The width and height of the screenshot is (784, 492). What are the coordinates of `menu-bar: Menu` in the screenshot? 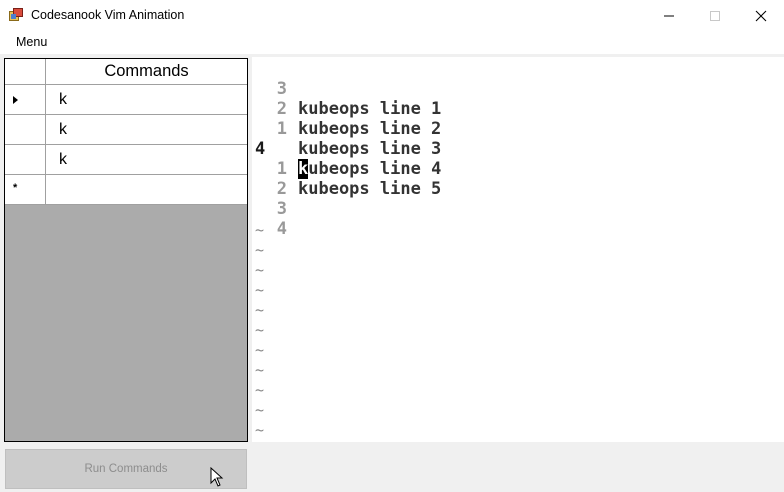 It's located at (392, 43).